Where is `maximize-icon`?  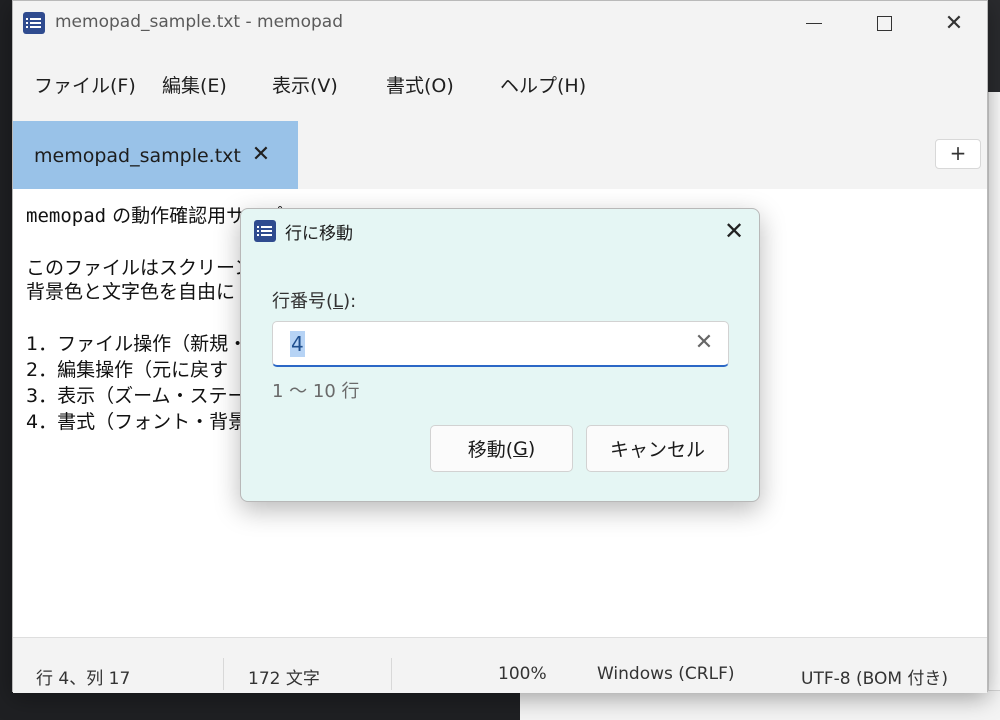 maximize-icon is located at coordinates (884, 23).